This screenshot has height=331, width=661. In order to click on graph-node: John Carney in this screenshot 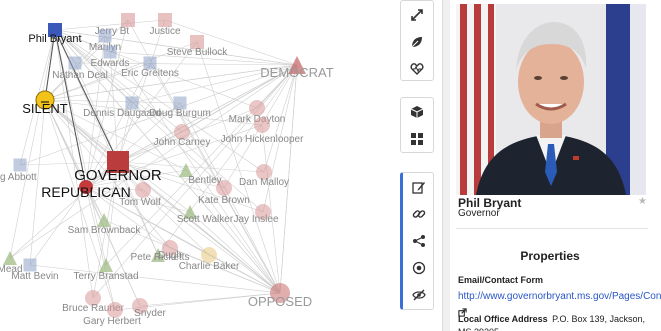, I will do `click(182, 136)`.